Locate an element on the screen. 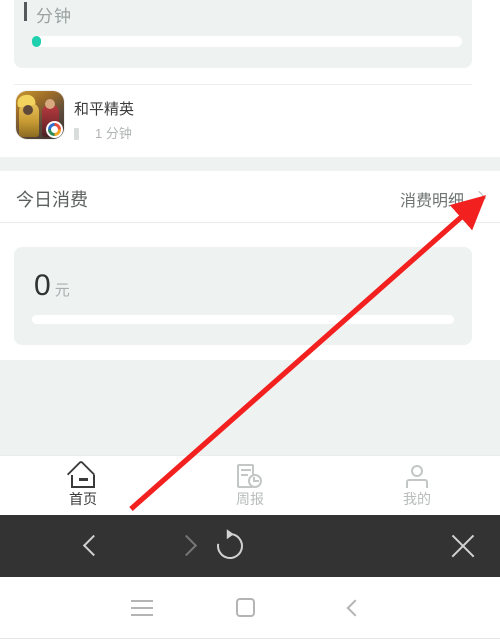  reload-icon is located at coordinates (230, 546).